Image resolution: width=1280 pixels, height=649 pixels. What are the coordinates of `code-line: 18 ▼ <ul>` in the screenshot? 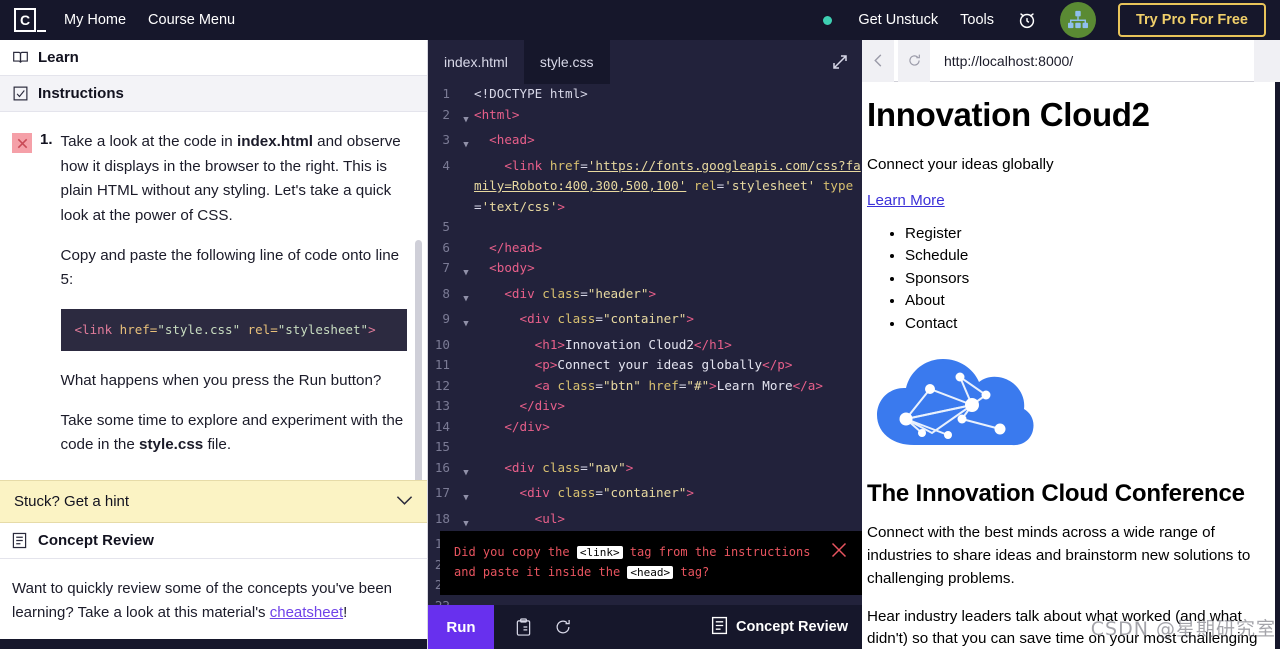 It's located at (645, 522).